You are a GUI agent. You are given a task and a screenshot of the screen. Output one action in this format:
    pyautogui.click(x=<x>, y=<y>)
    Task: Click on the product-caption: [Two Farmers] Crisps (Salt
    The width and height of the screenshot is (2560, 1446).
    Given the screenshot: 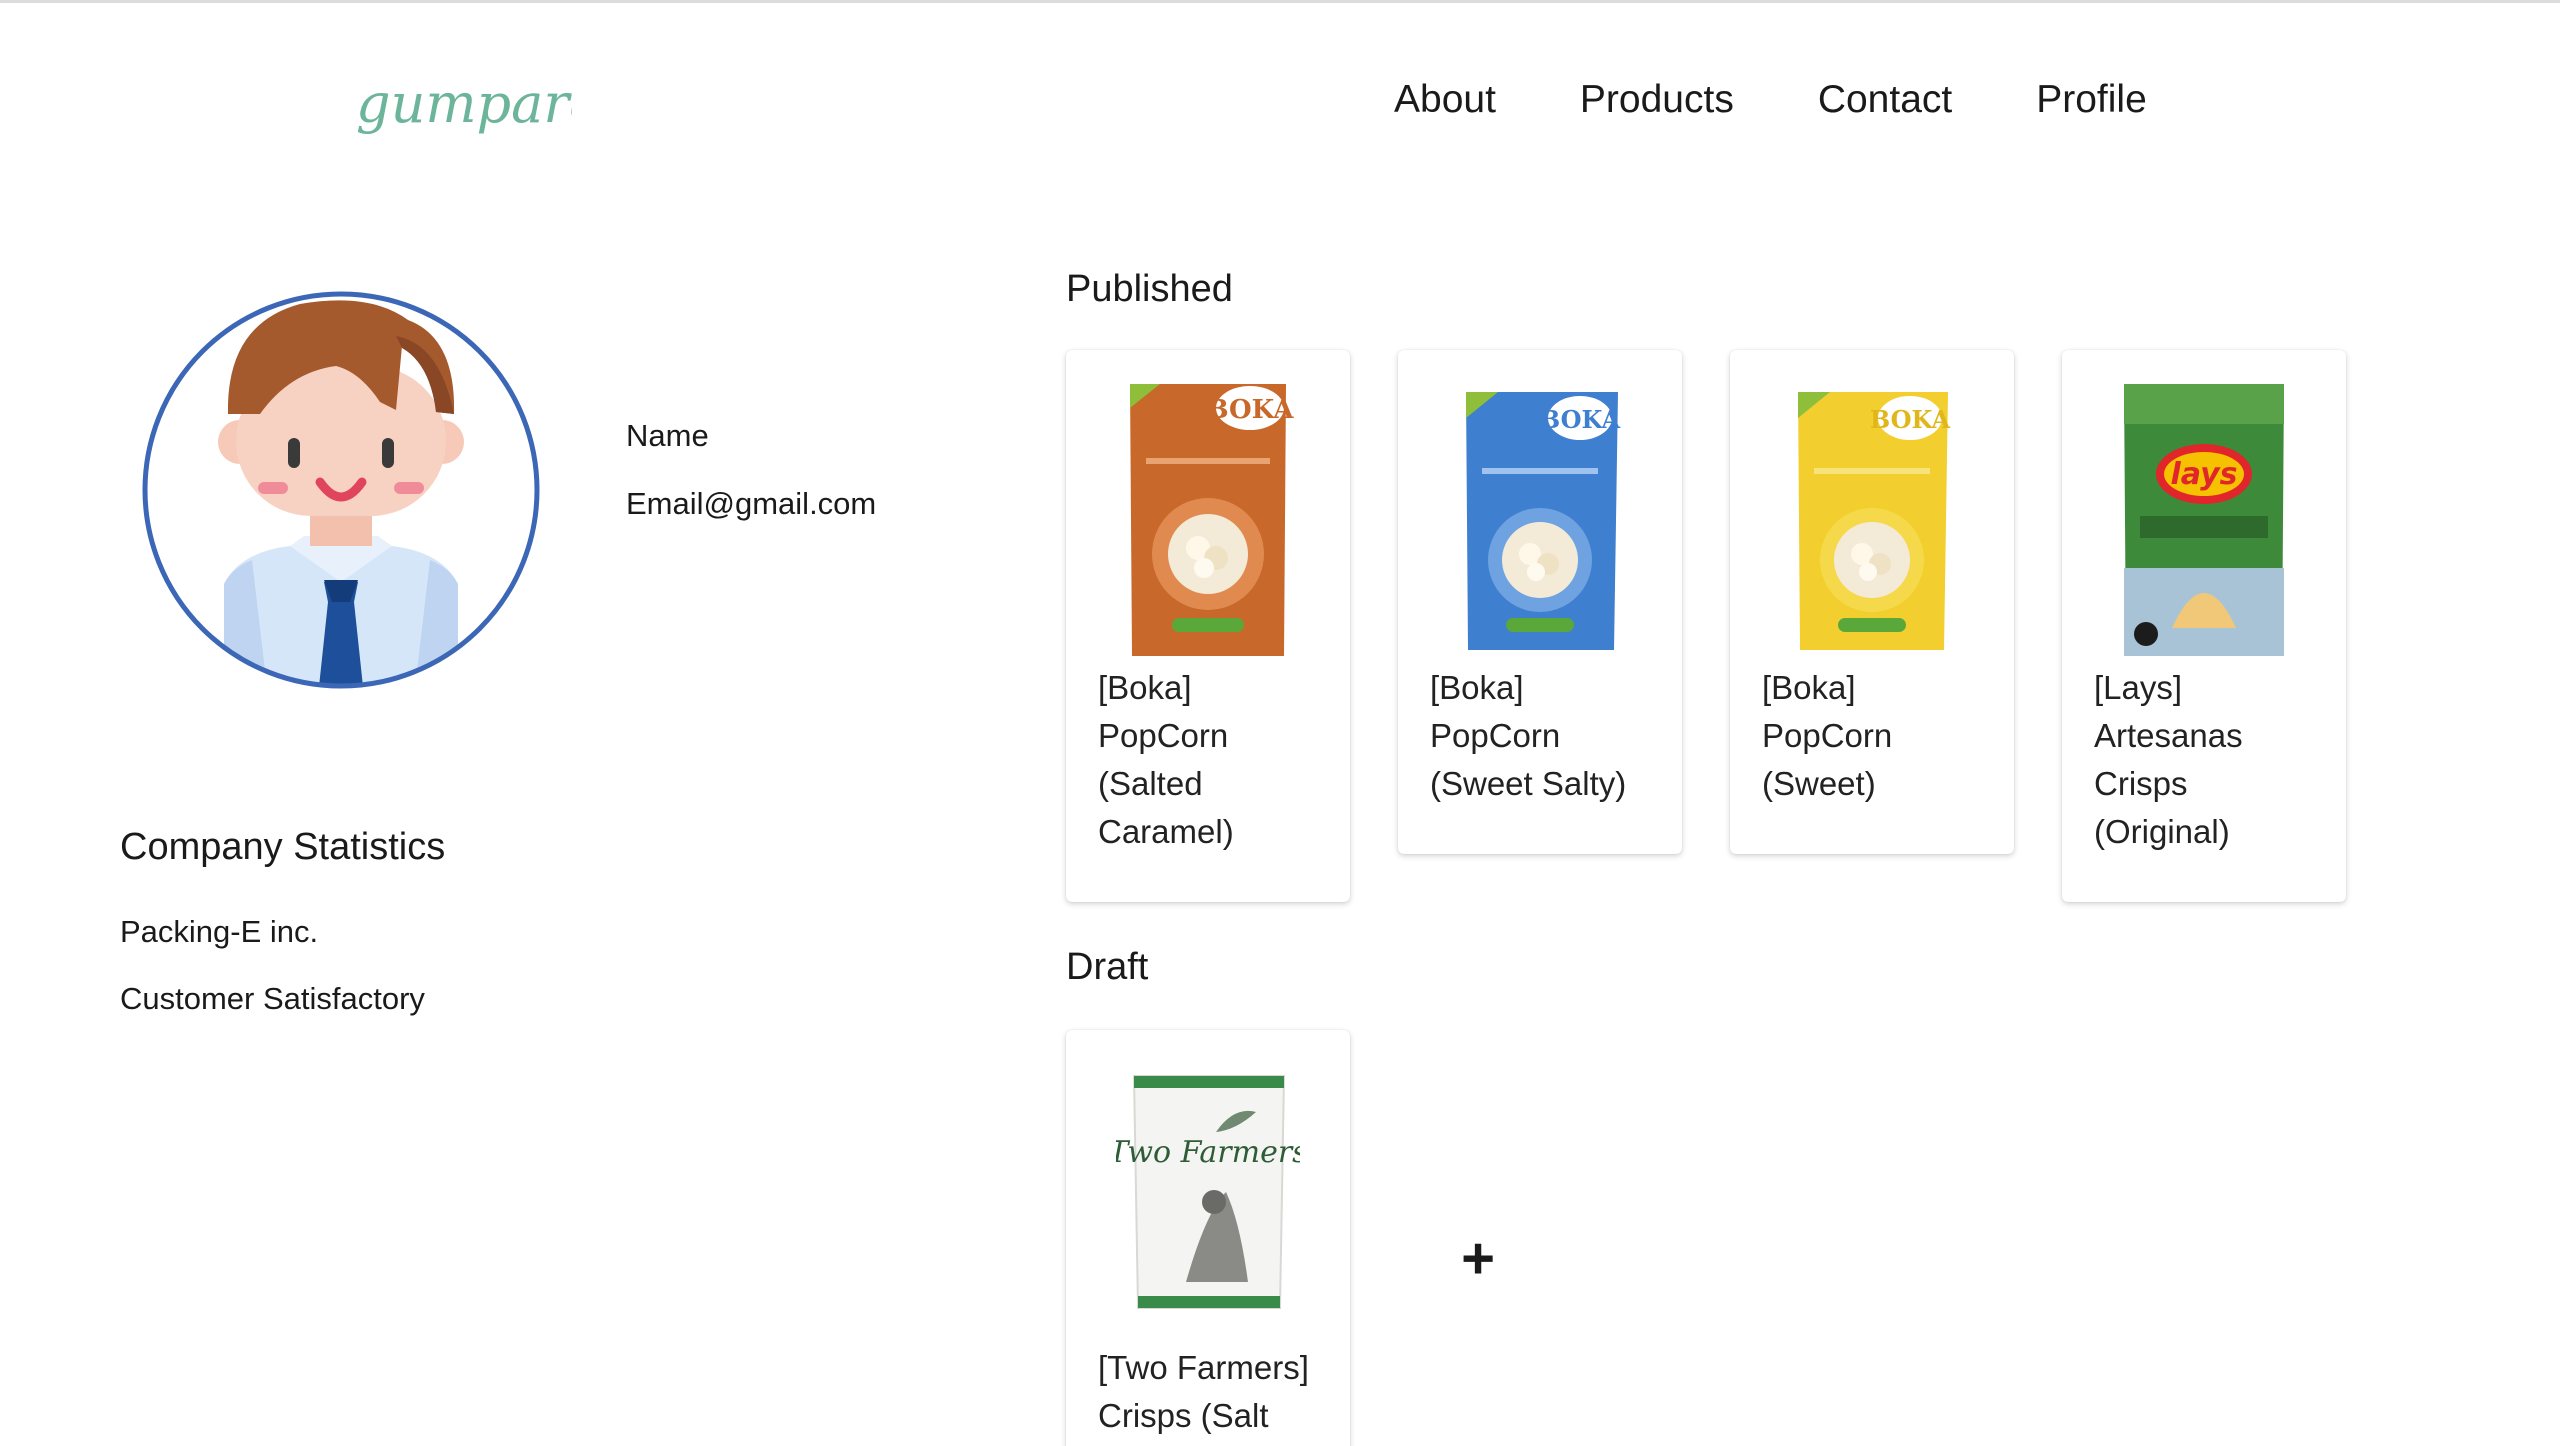 What is the action you would take?
    pyautogui.click(x=1203, y=1391)
    